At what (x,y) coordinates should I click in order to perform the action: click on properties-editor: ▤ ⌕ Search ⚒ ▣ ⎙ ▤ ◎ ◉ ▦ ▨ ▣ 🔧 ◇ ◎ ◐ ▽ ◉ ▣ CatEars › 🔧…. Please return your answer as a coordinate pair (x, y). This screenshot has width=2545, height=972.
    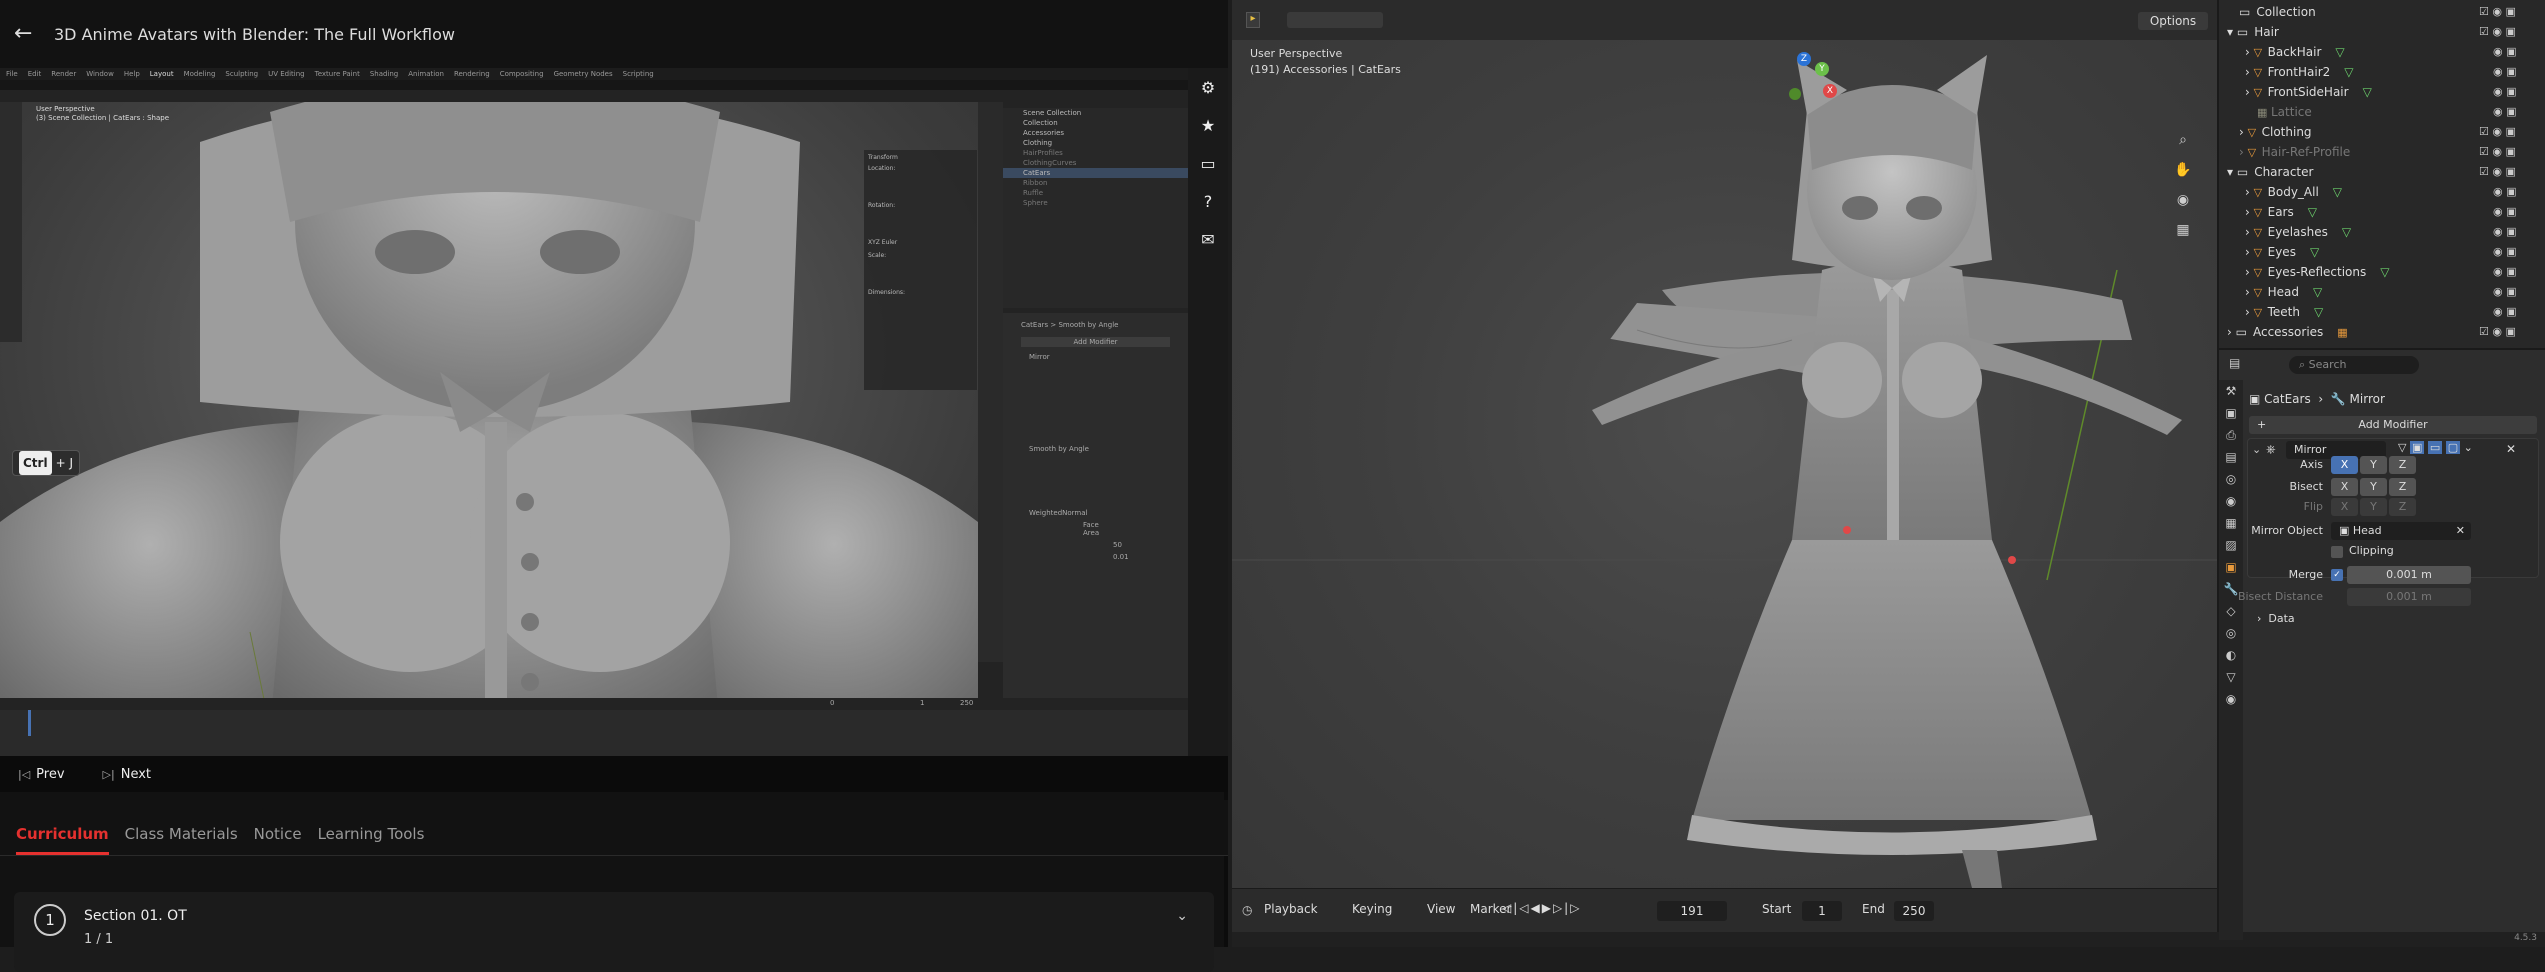
    Looking at the image, I should click on (2381, 644).